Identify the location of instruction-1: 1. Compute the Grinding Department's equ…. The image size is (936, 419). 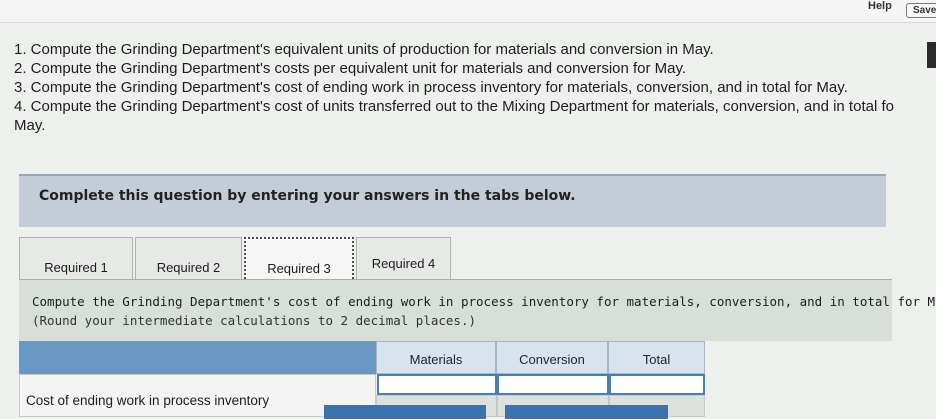
(364, 49).